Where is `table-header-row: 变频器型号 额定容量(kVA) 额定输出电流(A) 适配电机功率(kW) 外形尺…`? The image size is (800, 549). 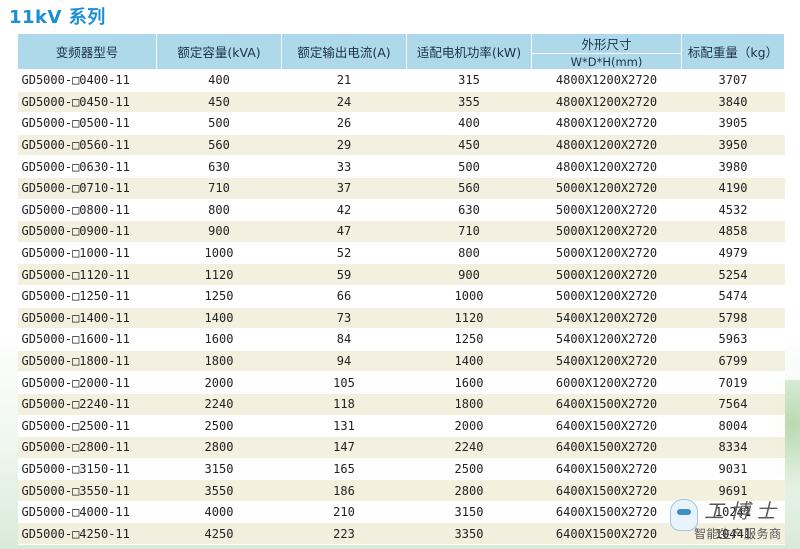 table-header-row: 变频器型号 额定容量(kVA) 额定输出电流(A) 适配电机功率(kW) 外形尺… is located at coordinates (401, 51).